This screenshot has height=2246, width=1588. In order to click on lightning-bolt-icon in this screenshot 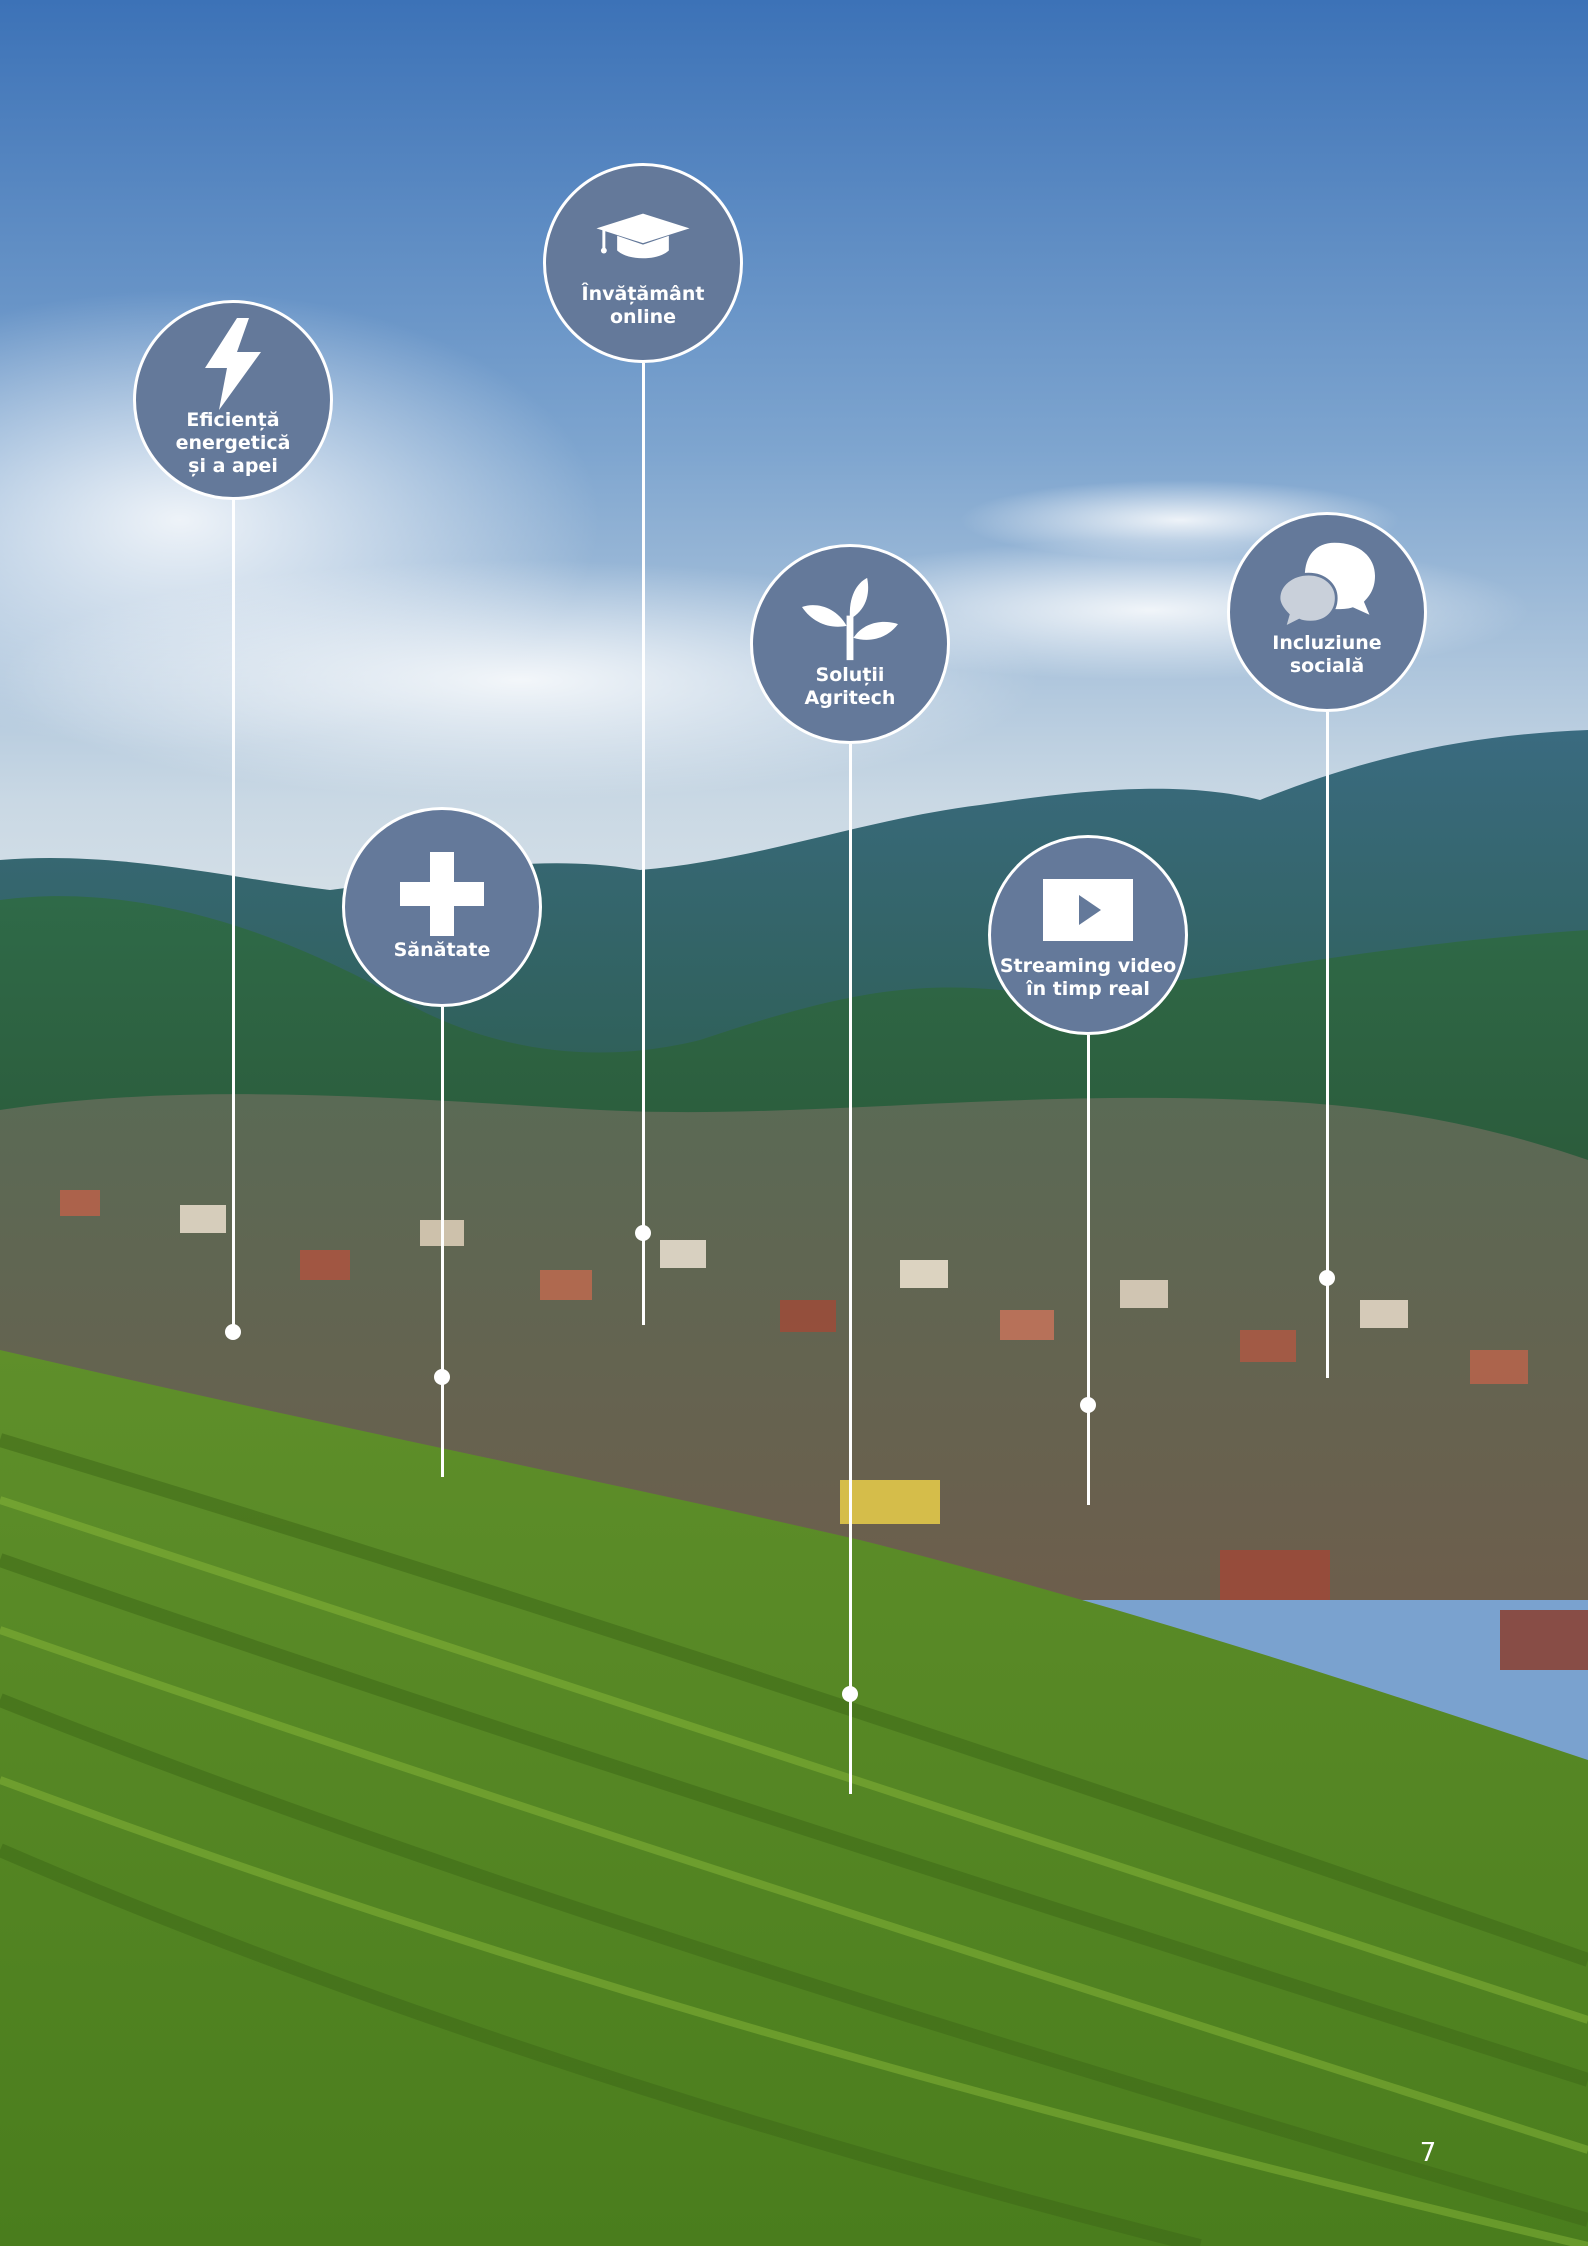, I will do `click(233, 363)`.